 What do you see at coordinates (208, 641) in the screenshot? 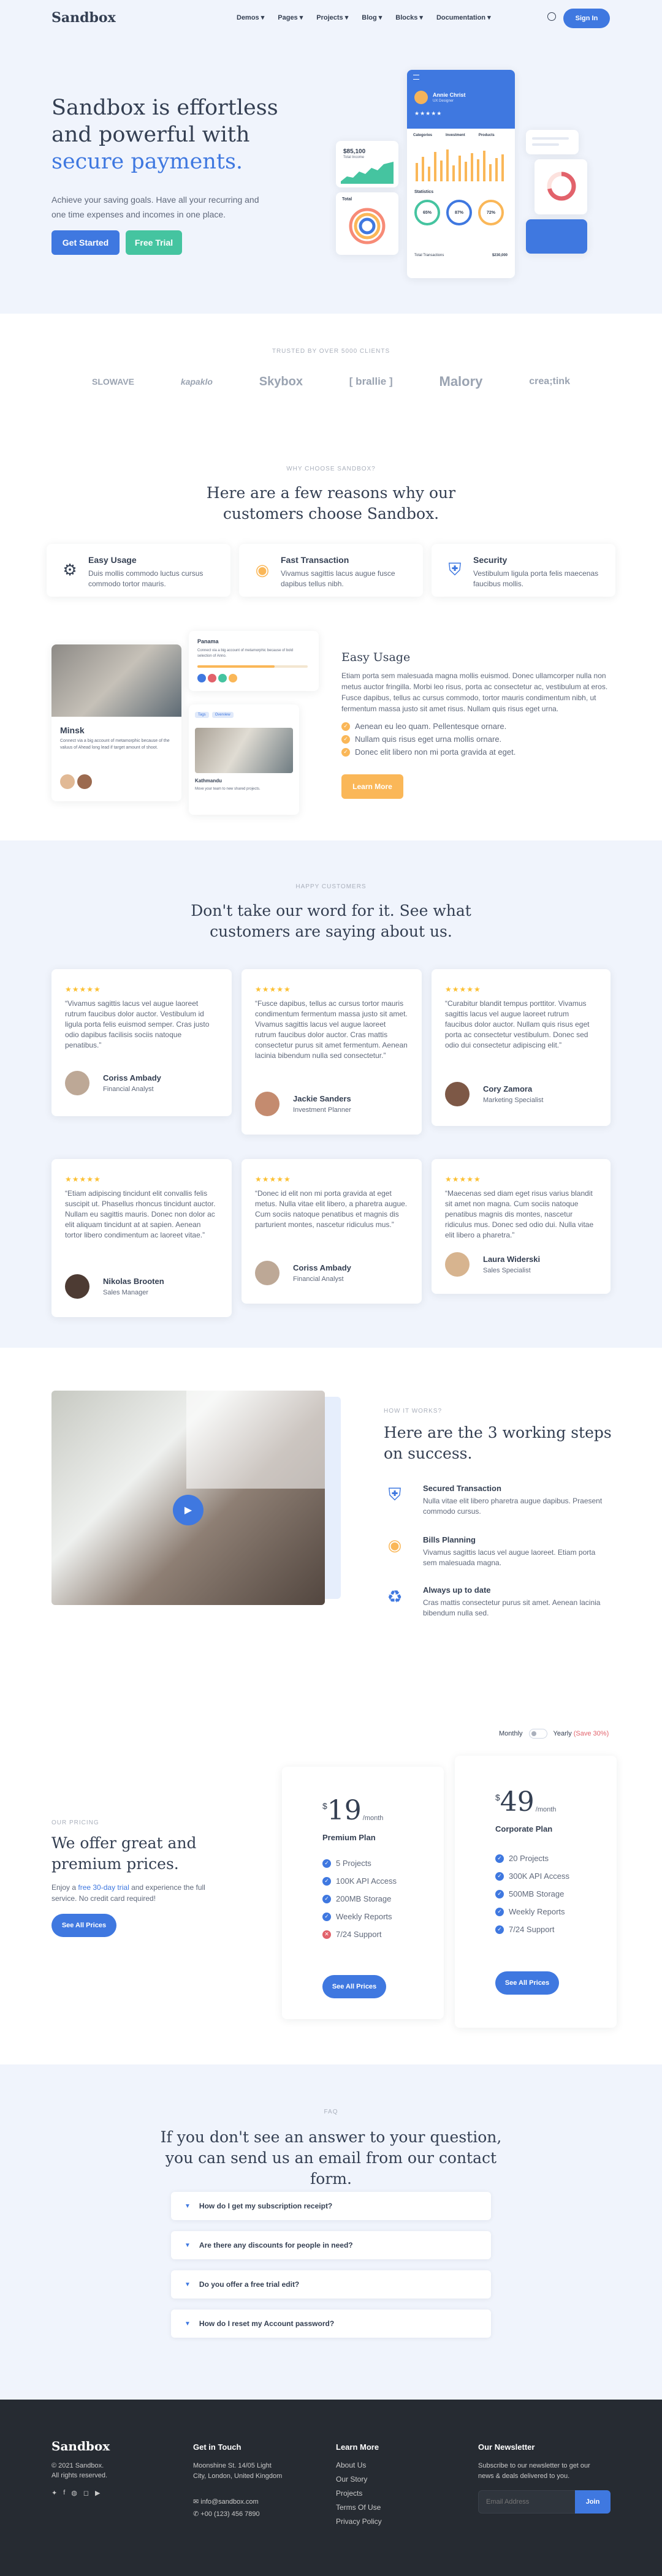
I see `panama-title: Panama` at bounding box center [208, 641].